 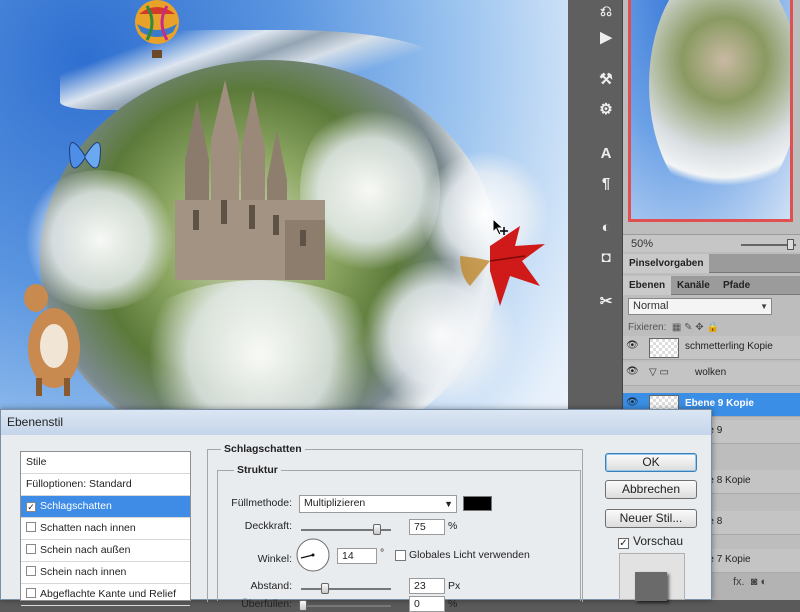 I want to click on style-item-label: Fülloptionen: Standard, so click(x=79, y=484).